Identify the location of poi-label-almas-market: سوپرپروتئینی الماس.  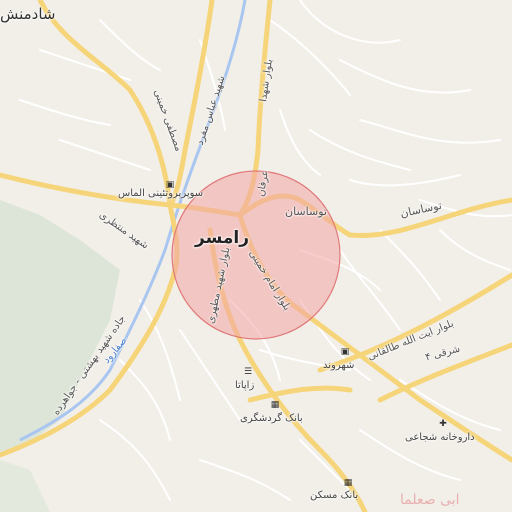
(160, 193).